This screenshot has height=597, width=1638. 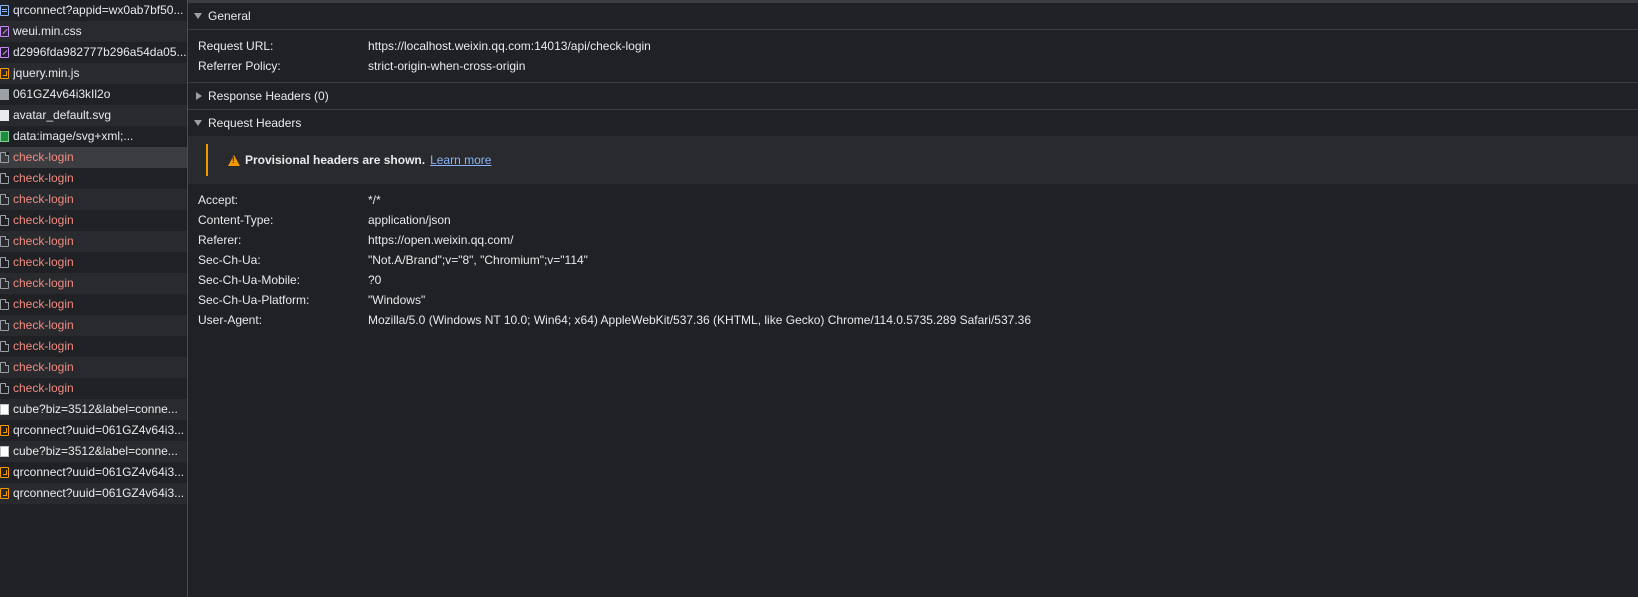 What do you see at coordinates (198, 16) in the screenshot?
I see `expand-triangle-icon` at bounding box center [198, 16].